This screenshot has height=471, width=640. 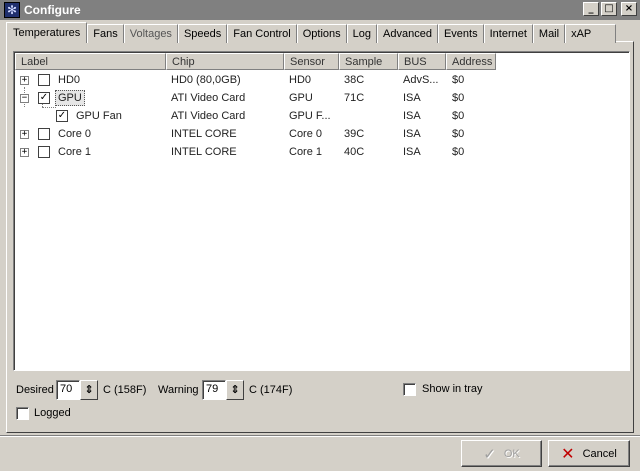 I want to click on column-headers: Label Chip Sensor Sample BUS Address, so click(x=255, y=61).